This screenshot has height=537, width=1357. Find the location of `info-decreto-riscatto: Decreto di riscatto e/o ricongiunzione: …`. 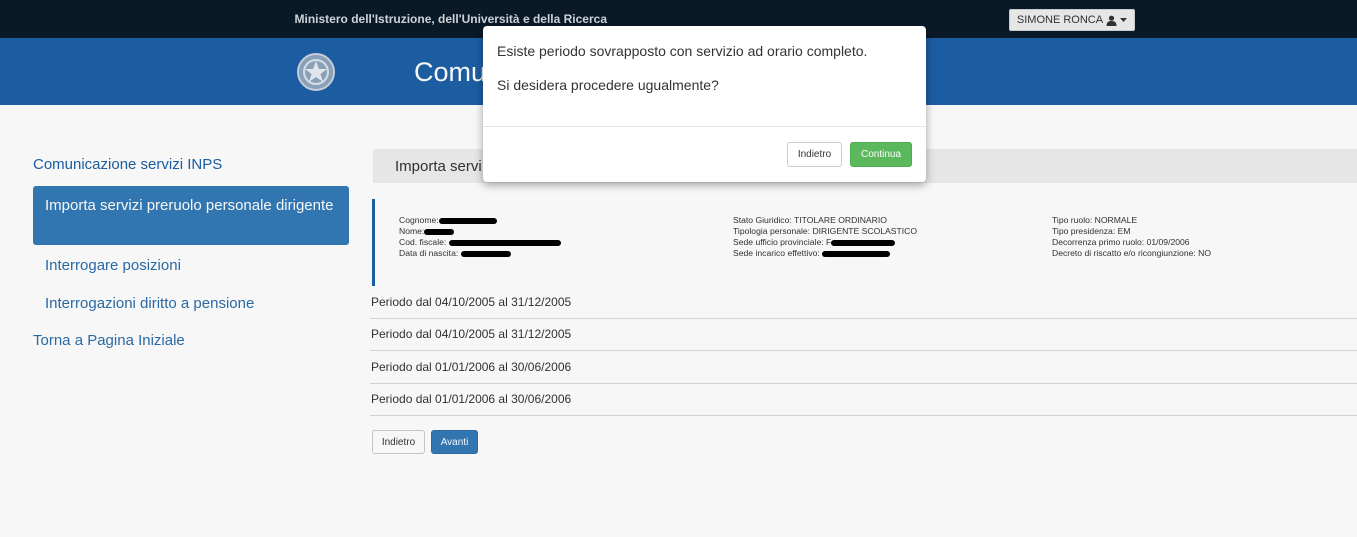

info-decreto-riscatto: Decreto di riscatto e/o ricongiunzione: … is located at coordinates (1132, 253).